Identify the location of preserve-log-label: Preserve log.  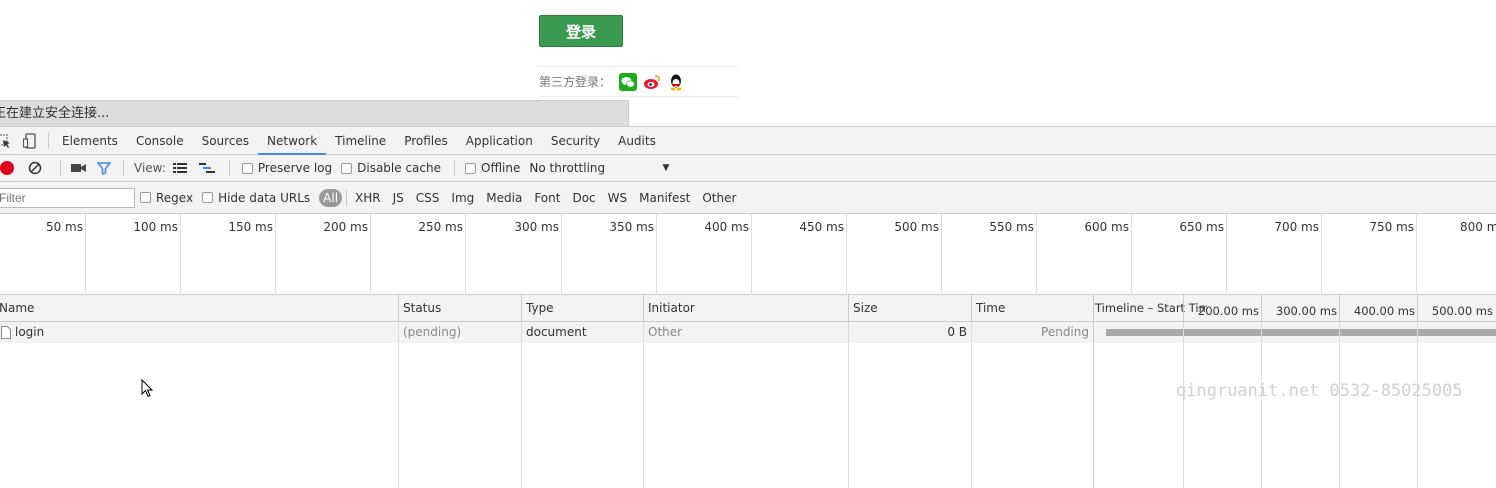
(295, 168).